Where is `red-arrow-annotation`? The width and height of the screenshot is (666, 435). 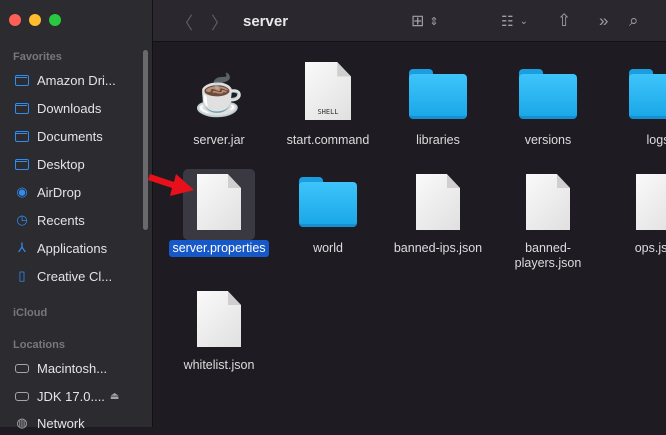 red-arrow-annotation is located at coordinates (171, 185).